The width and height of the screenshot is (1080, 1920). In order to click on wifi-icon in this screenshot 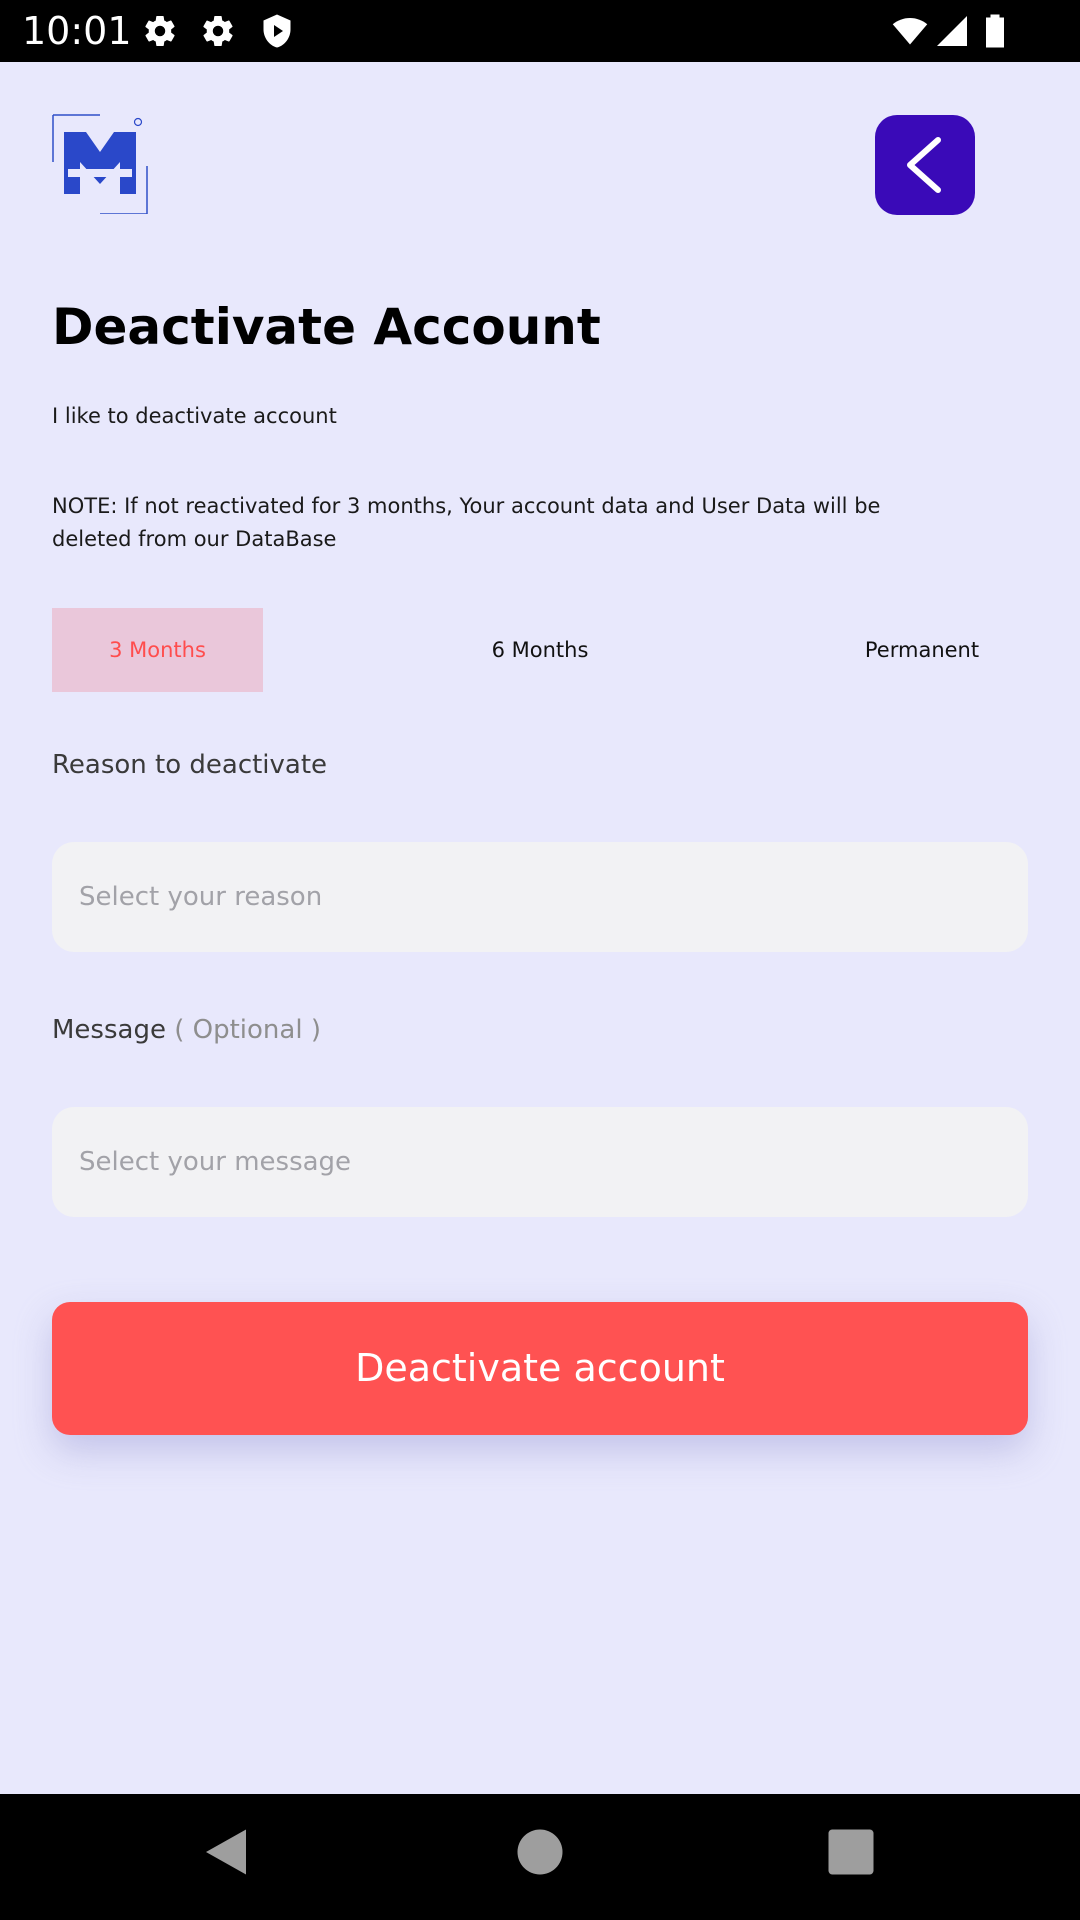, I will do `click(910, 31)`.